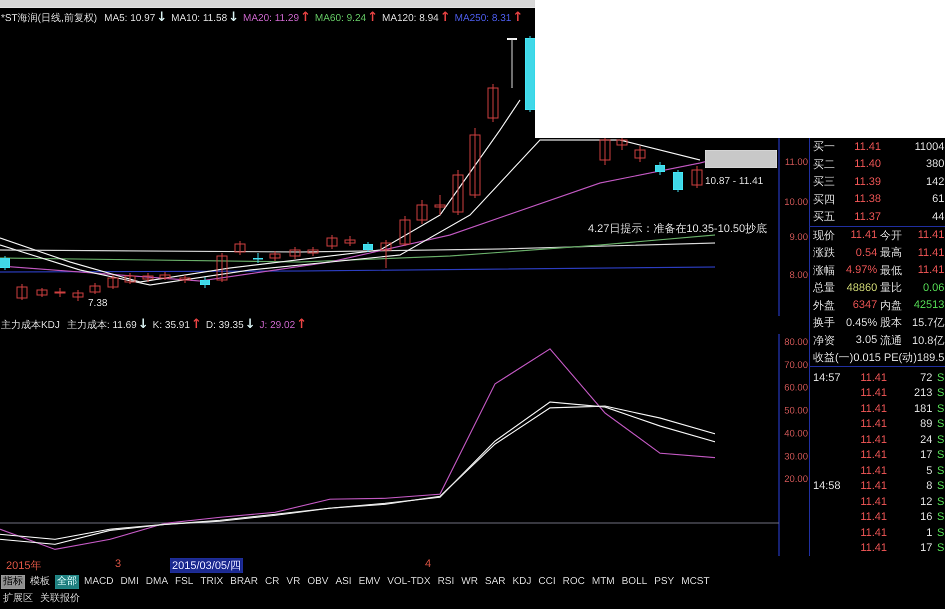 This screenshot has width=945, height=609. I want to click on quote-value: 15.7亿, so click(927, 323).